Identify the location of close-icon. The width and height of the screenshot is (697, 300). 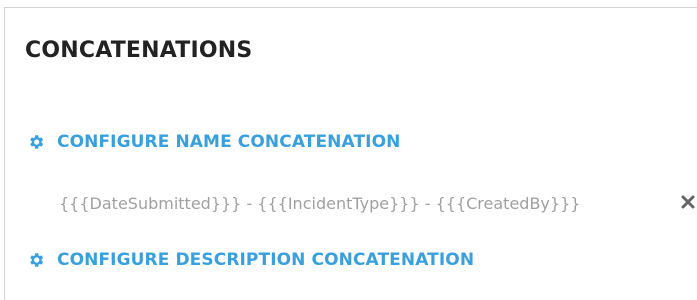
(688, 202).